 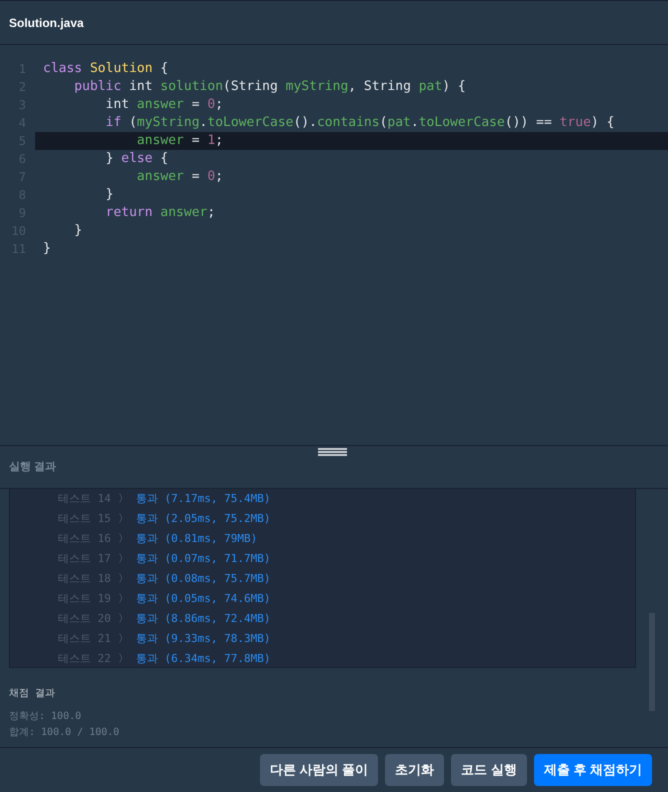 I want to click on action-button: 다른 사람의 풀이, so click(x=319, y=770).